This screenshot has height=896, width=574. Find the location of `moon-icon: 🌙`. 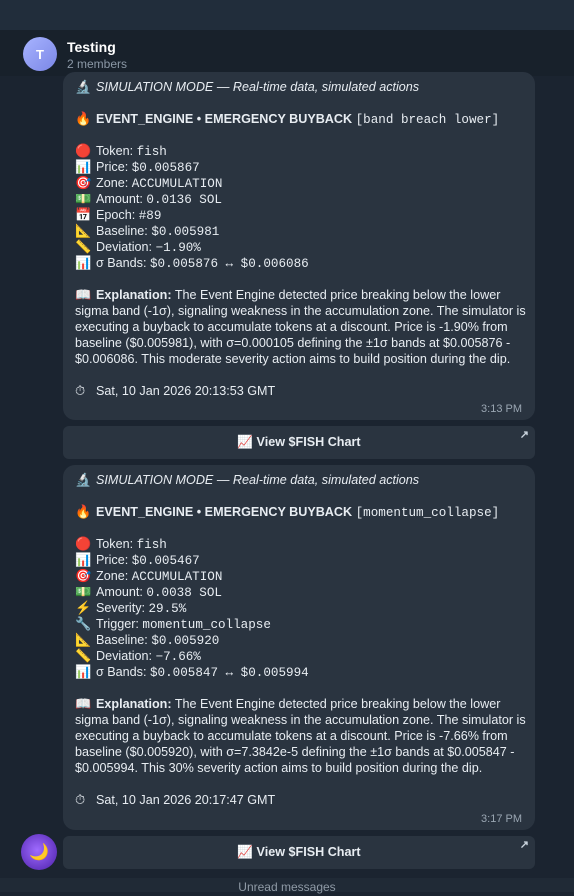

moon-icon: 🌙 is located at coordinates (39, 852).